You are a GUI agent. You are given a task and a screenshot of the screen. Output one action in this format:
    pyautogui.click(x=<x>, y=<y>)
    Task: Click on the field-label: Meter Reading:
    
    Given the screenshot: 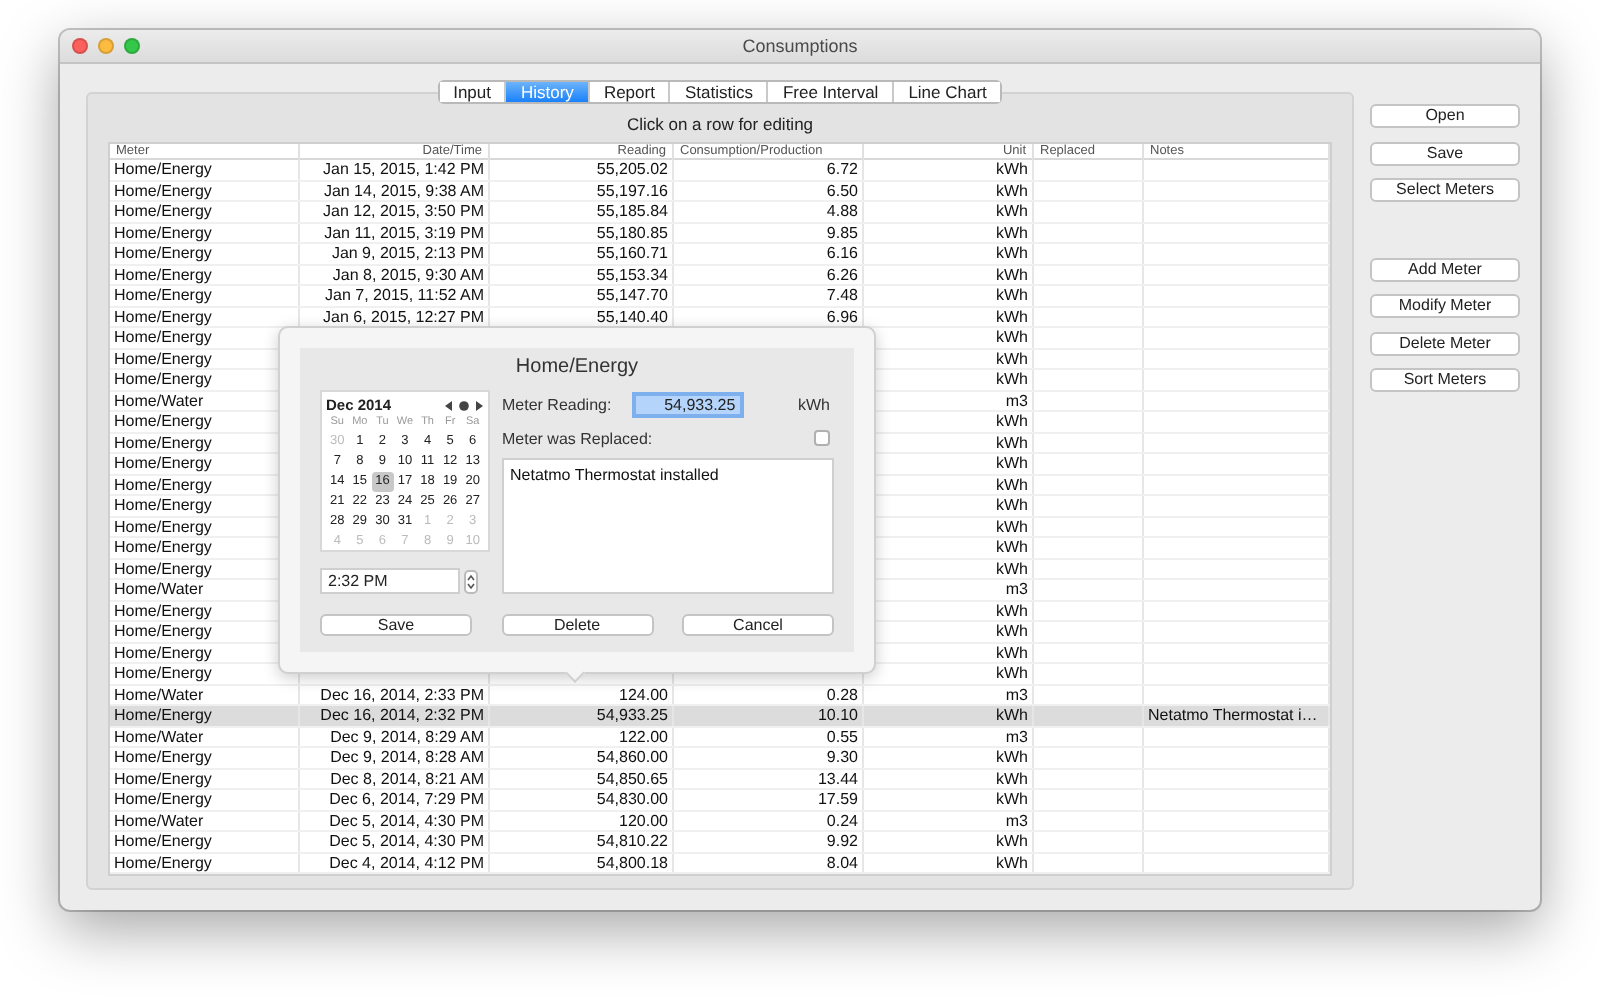 What is the action you would take?
    pyautogui.click(x=557, y=404)
    